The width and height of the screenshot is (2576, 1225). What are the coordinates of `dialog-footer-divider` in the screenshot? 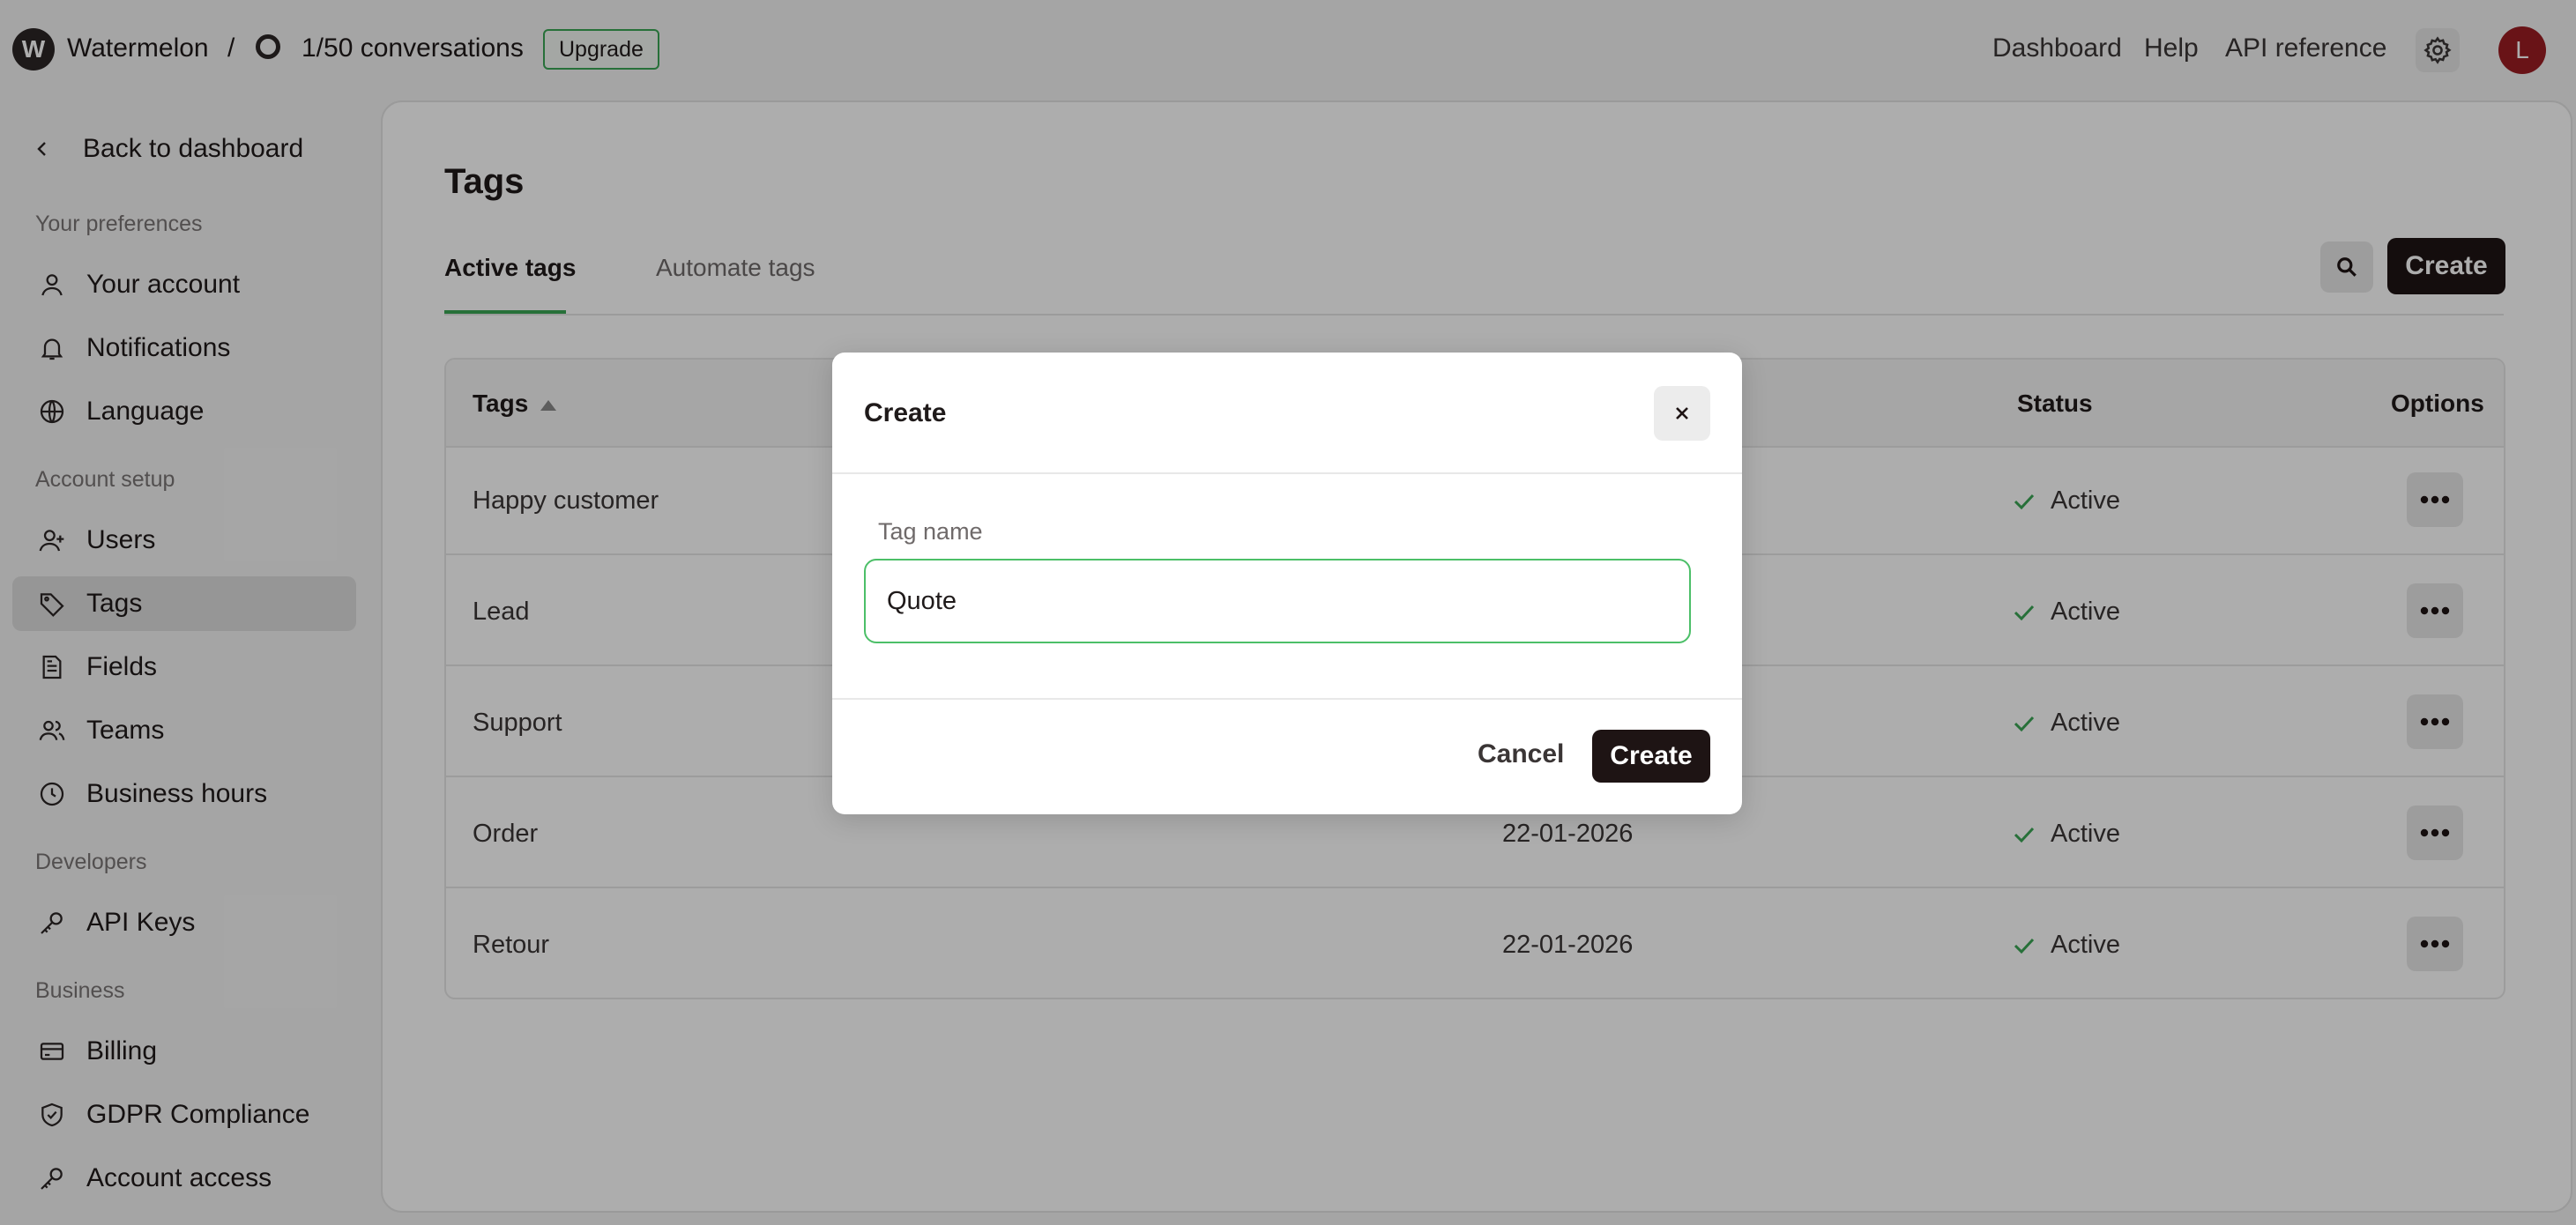 It's located at (1287, 699).